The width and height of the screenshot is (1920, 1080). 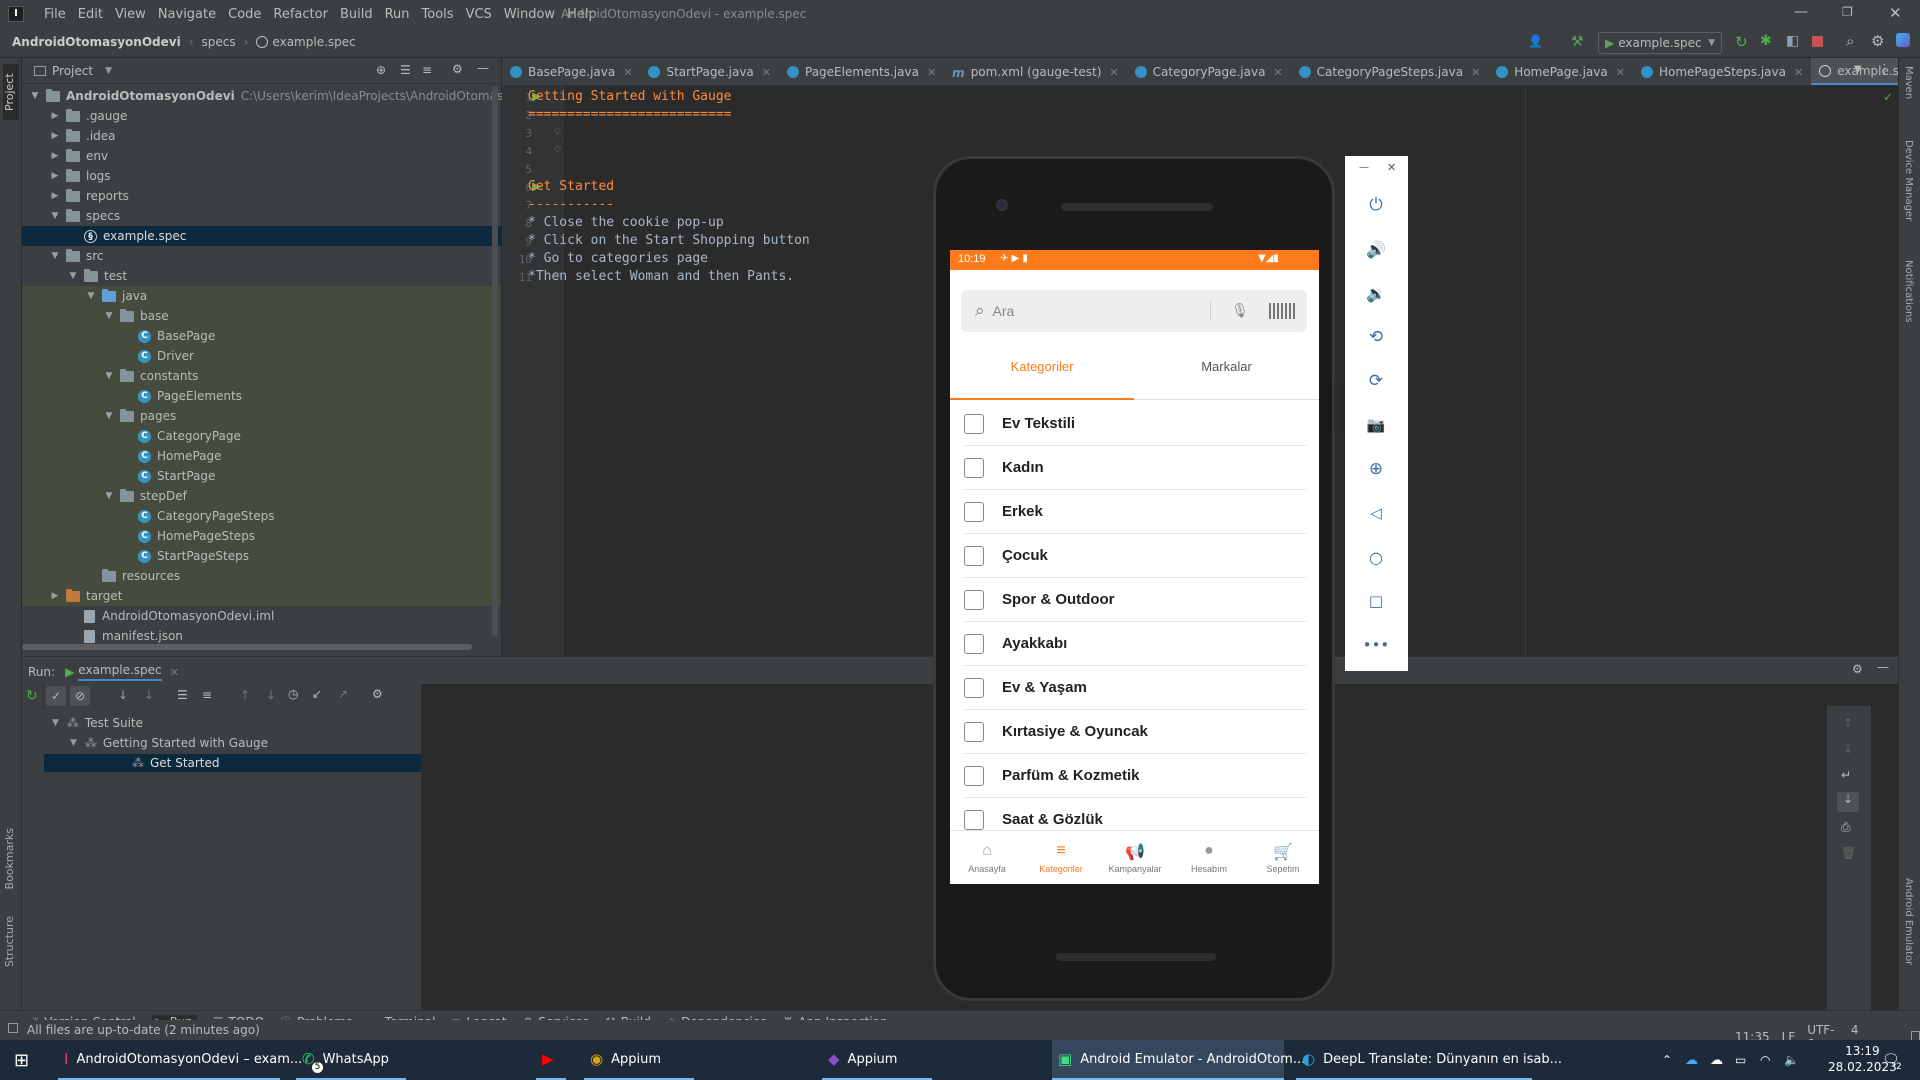 I want to click on volume-up-icon: 🔊, so click(x=1376, y=249).